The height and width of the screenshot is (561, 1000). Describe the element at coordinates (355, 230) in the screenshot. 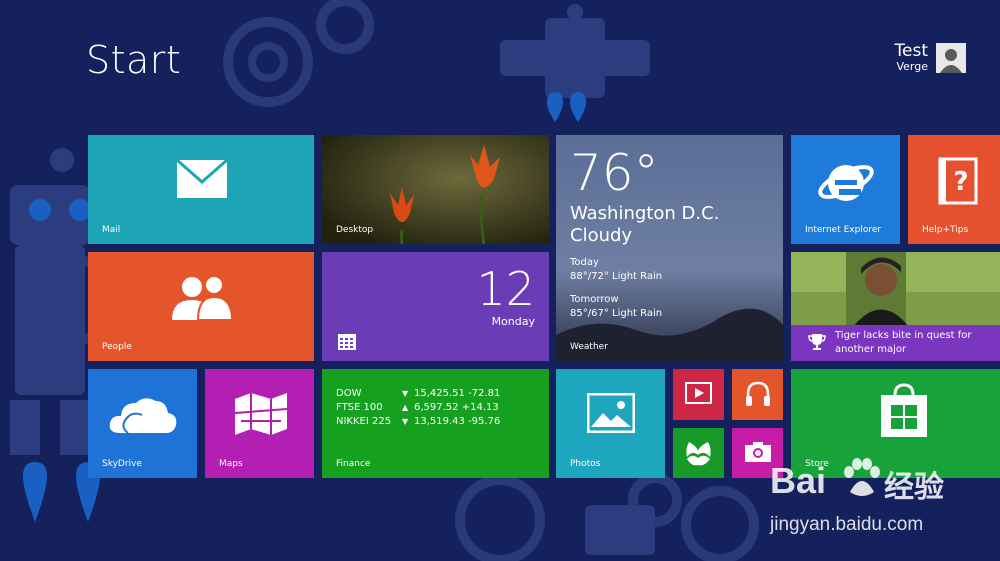

I see `tile-label: Desktop` at that location.